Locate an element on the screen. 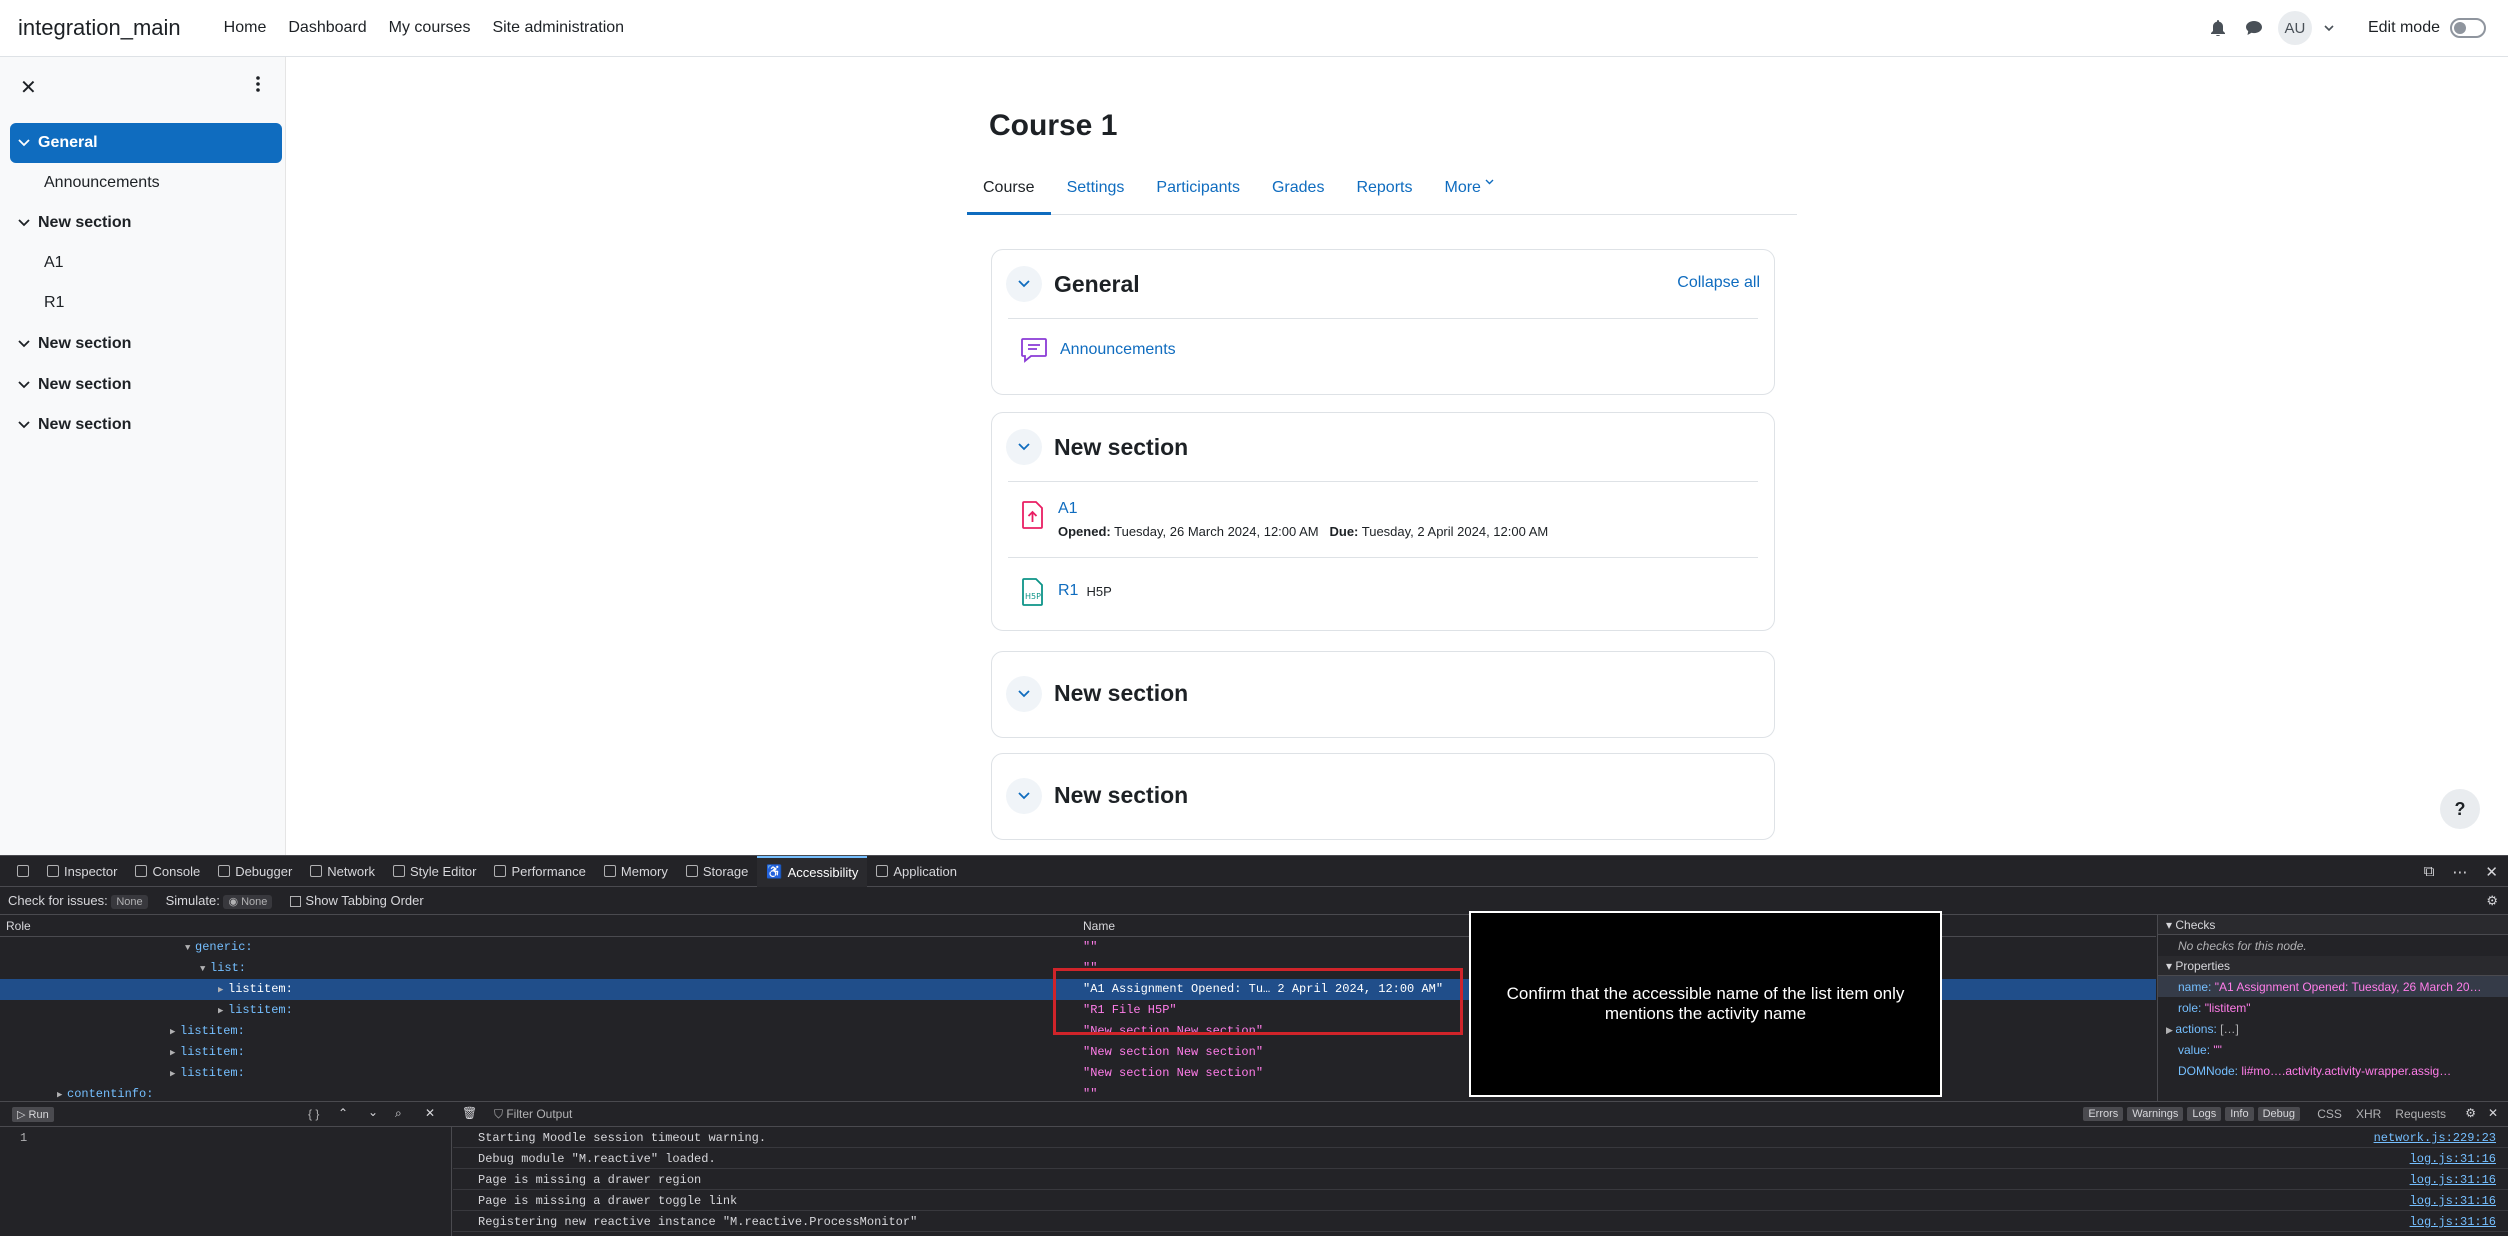 This screenshot has height=1236, width=2508. show-tabbing-order-checkbox: Show Tabbing Order is located at coordinates (357, 900).